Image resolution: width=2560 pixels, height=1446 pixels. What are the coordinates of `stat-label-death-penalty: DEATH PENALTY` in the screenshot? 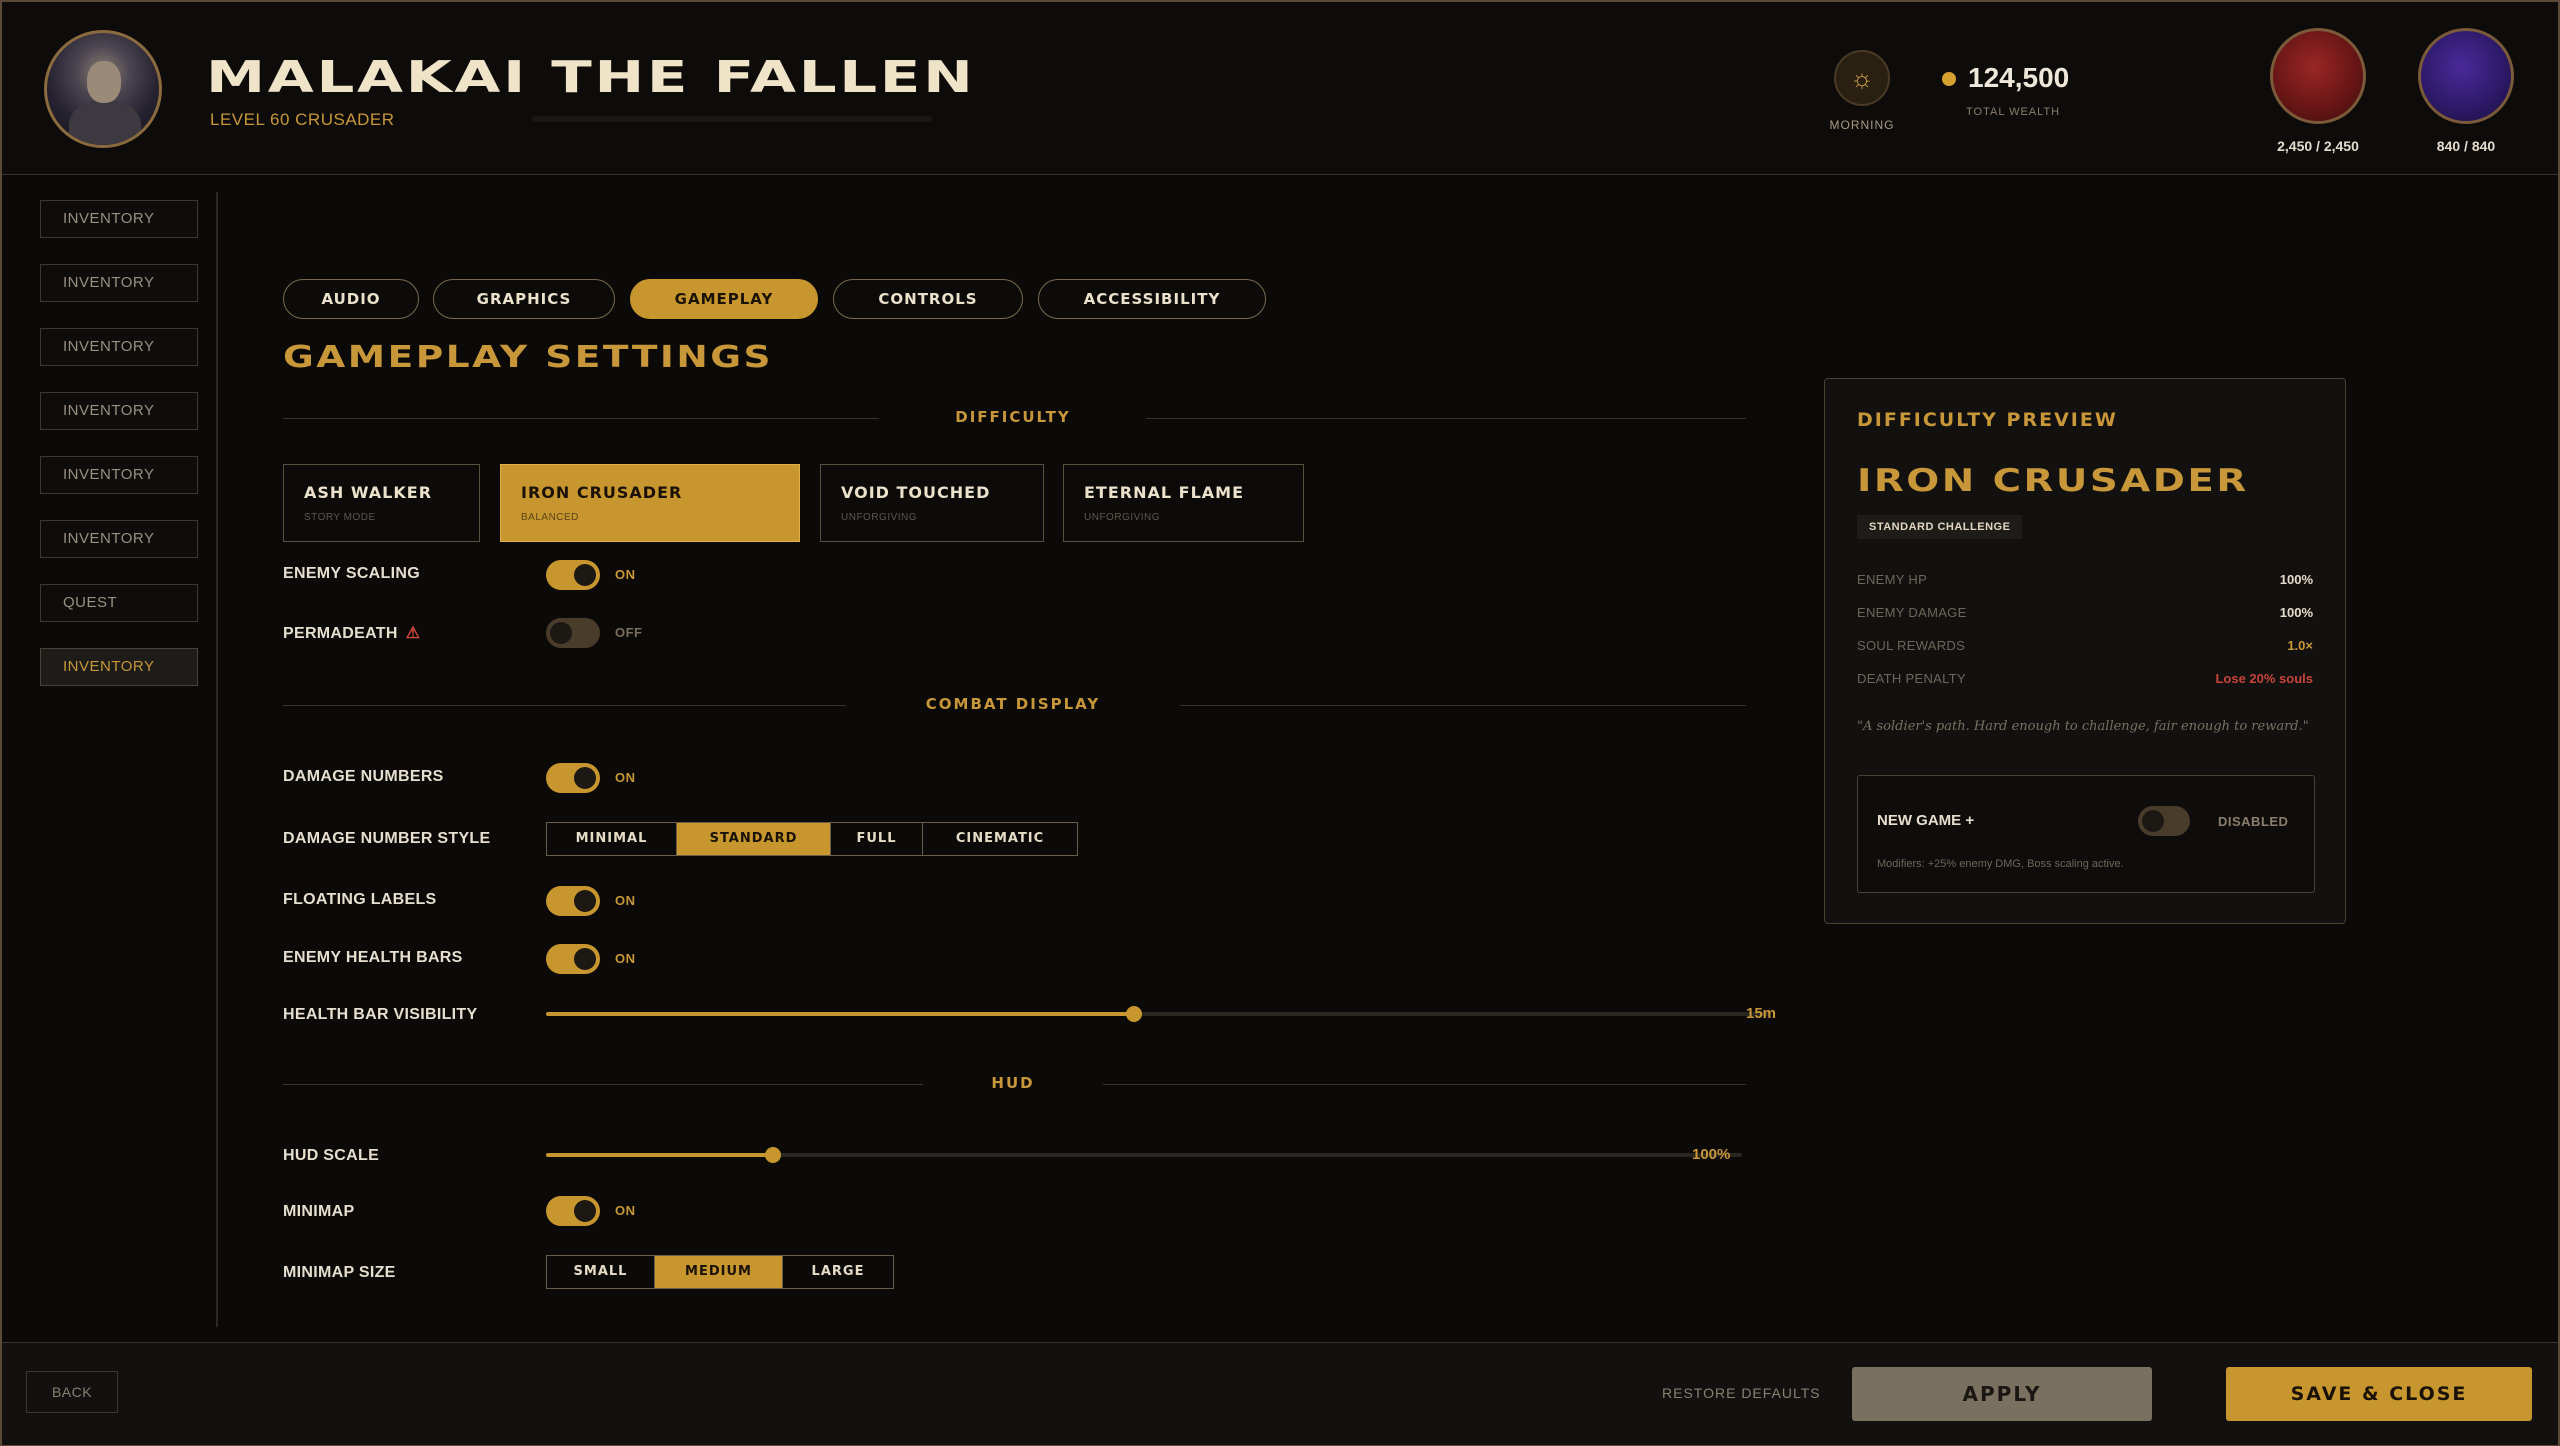 It's located at (1911, 678).